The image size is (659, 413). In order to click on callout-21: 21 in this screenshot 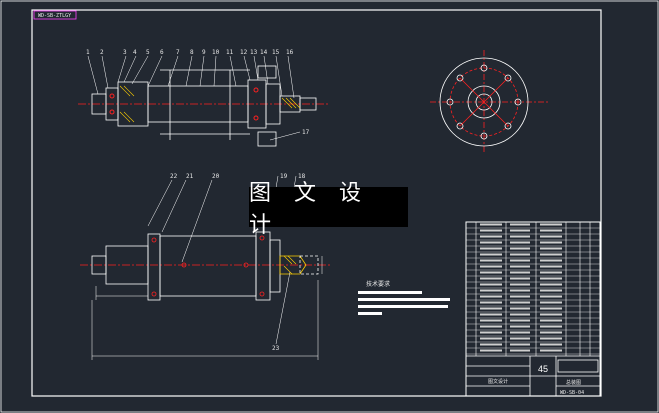, I will do `click(190, 176)`.